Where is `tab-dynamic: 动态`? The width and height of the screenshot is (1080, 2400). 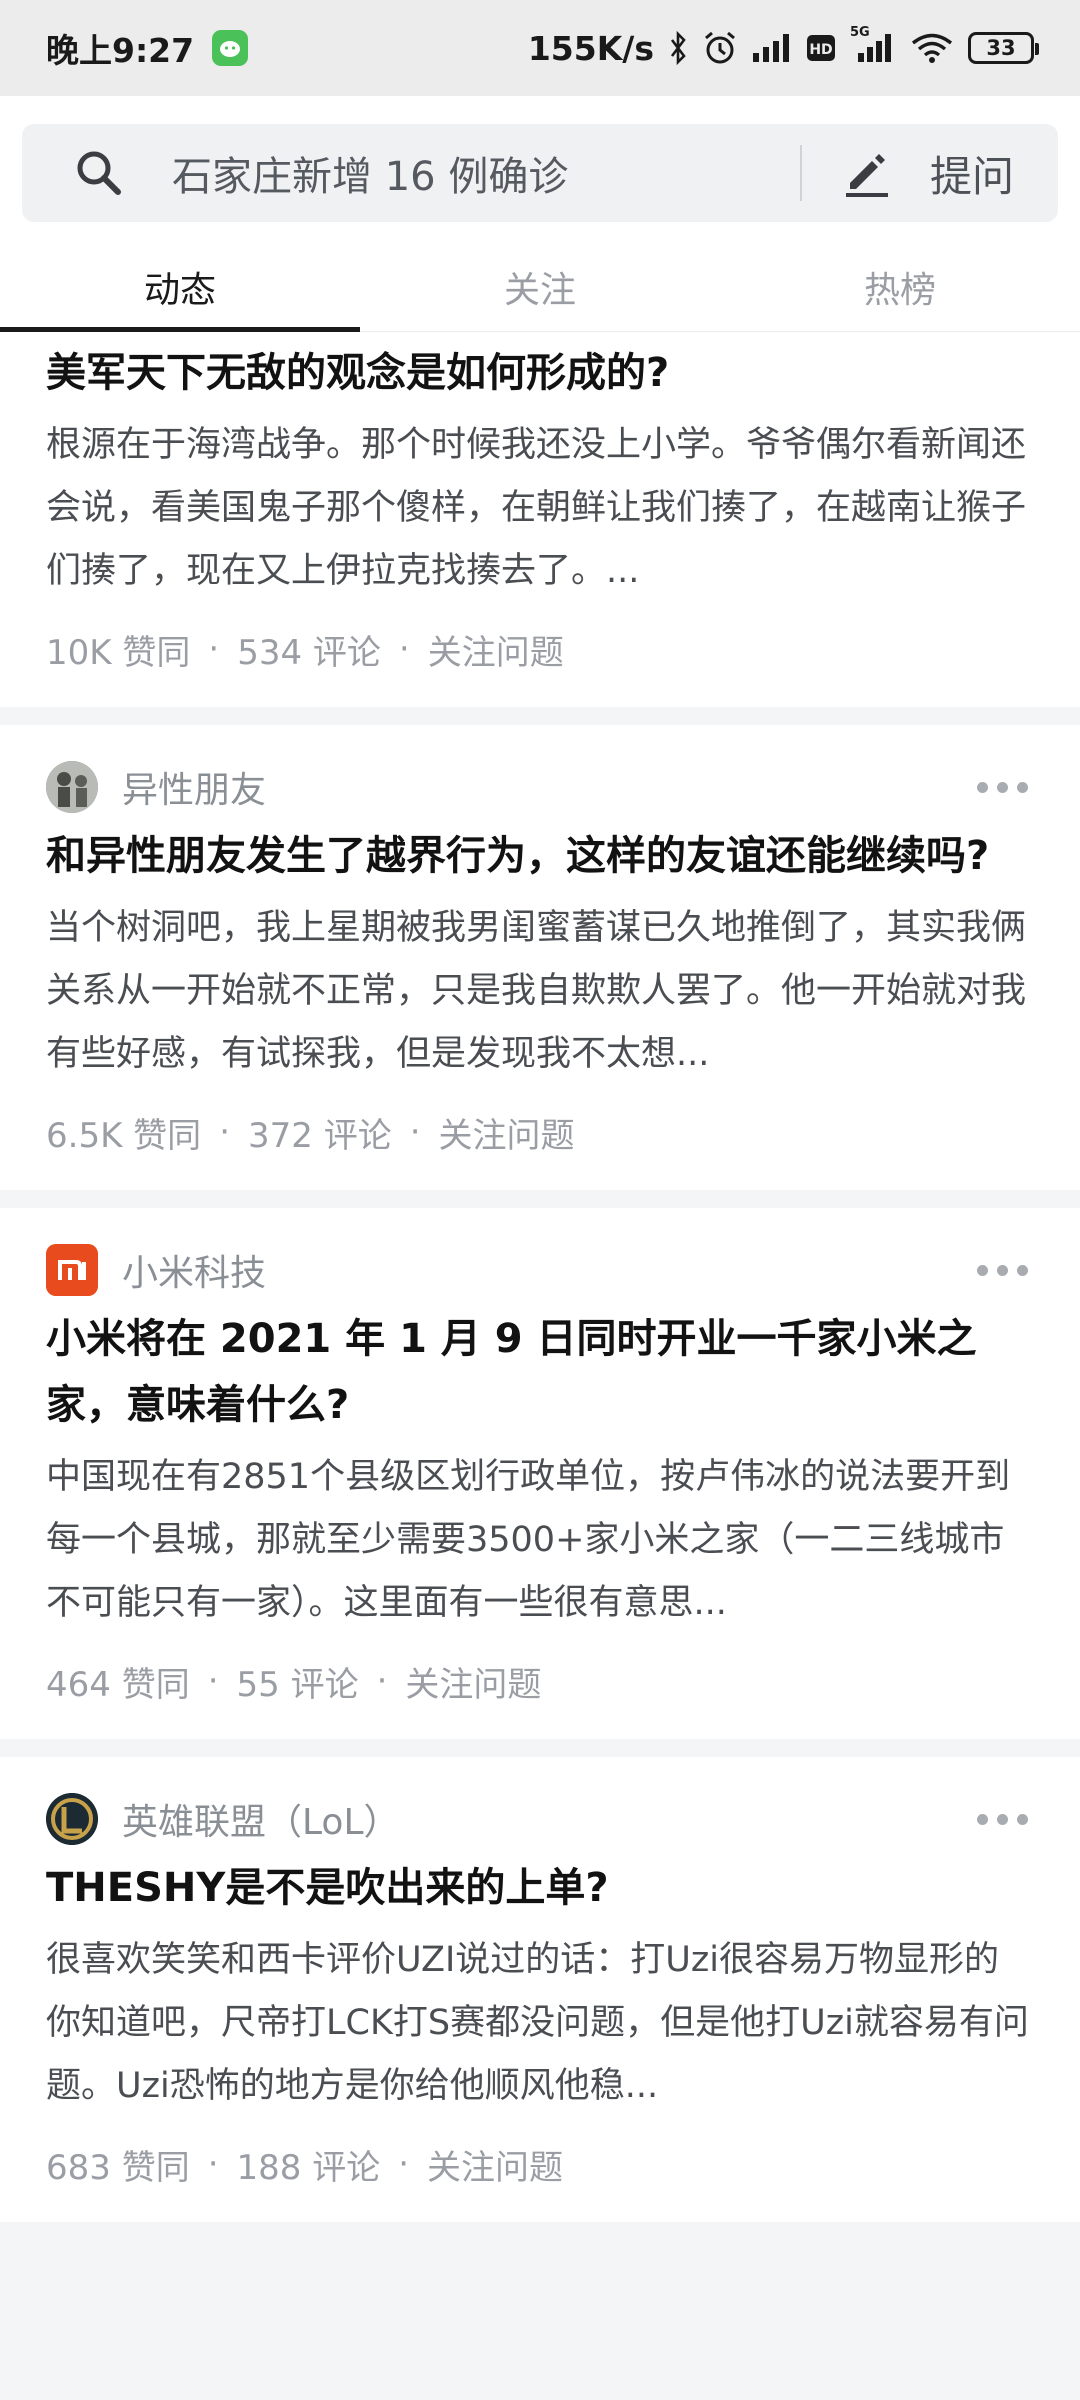
tab-dynamic: 动态 is located at coordinates (180, 287).